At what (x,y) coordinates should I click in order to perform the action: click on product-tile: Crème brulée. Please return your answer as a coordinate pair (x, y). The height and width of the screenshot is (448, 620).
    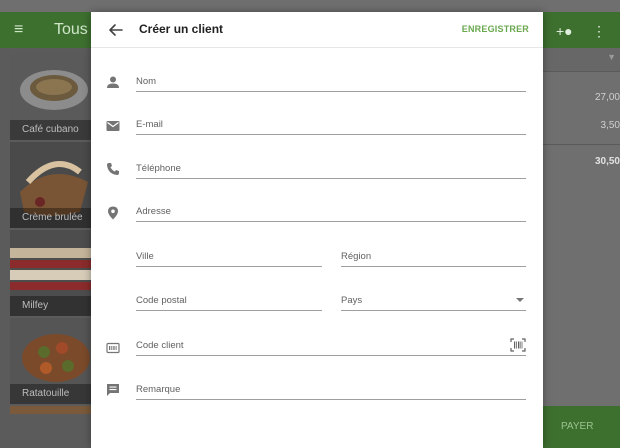
    Looking at the image, I should click on (52, 185).